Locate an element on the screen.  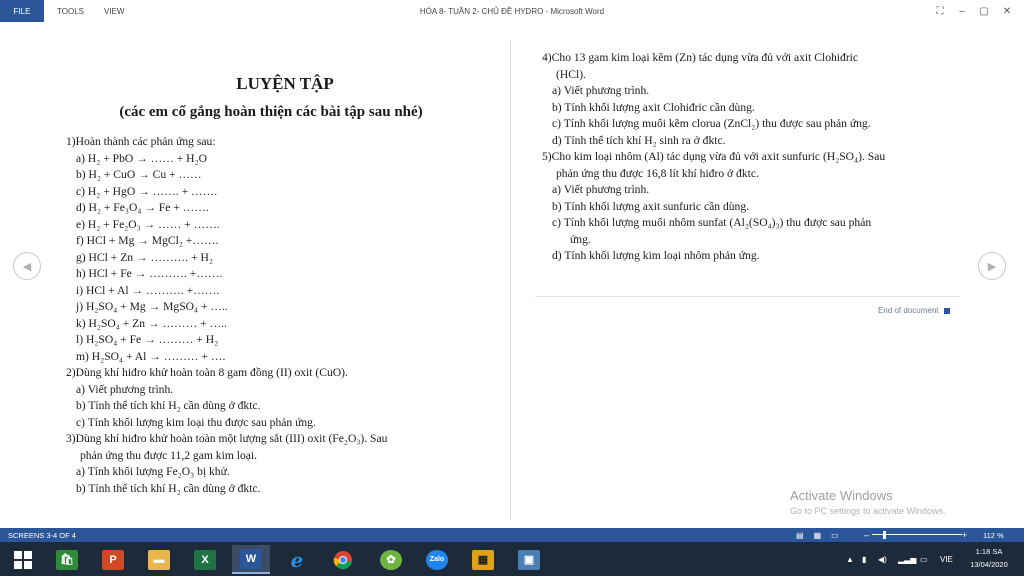
tab-tools: TOOLS is located at coordinates (70, 11).